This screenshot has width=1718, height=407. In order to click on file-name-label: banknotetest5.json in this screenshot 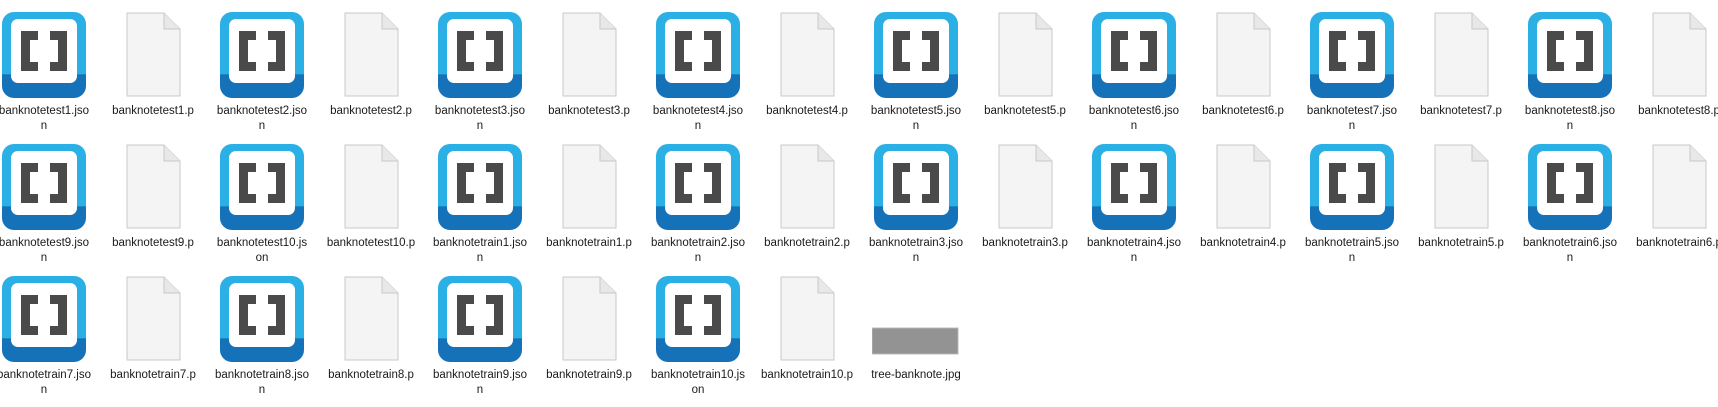, I will do `click(916, 118)`.